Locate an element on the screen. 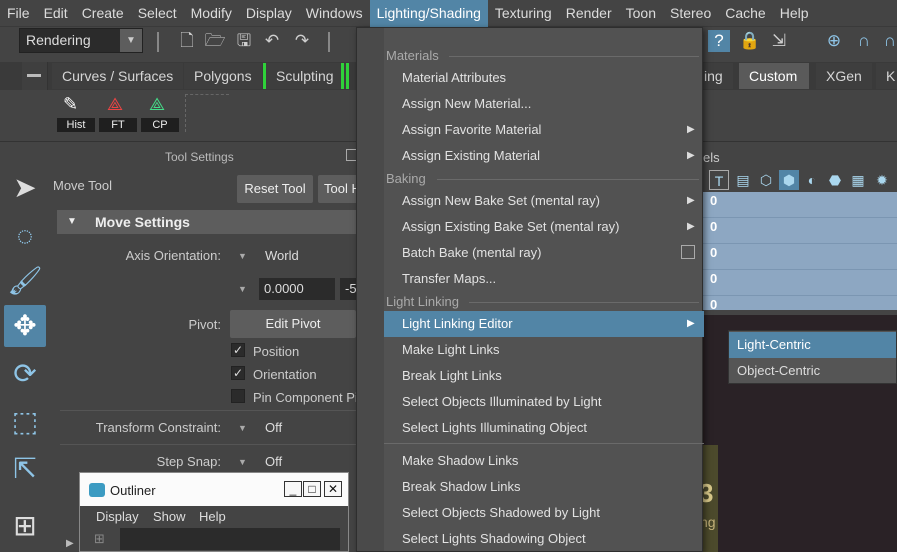  option-box-icon is located at coordinates (688, 252).